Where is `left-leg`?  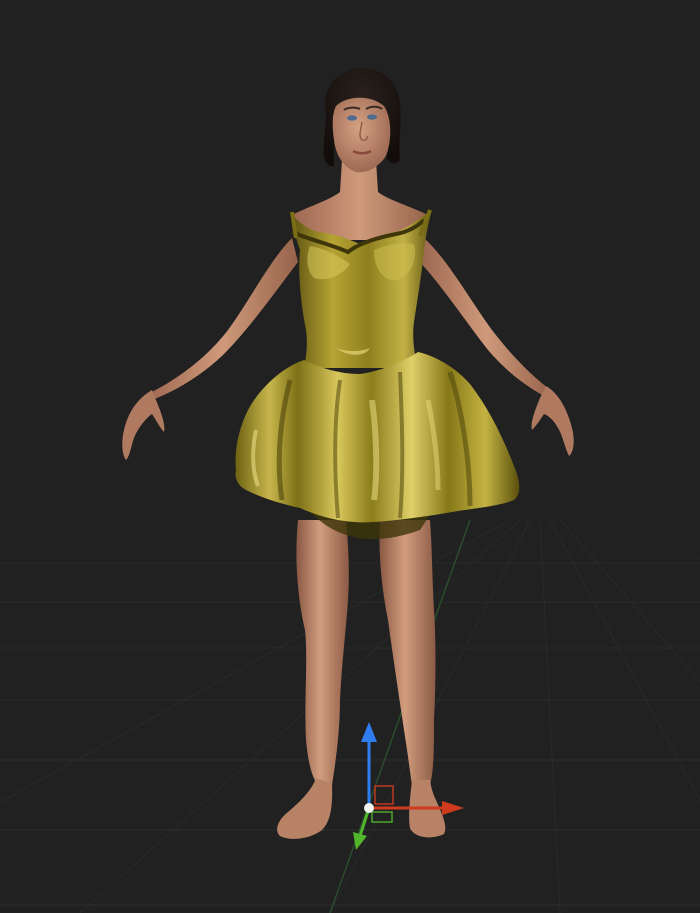 left-leg is located at coordinates (322, 652).